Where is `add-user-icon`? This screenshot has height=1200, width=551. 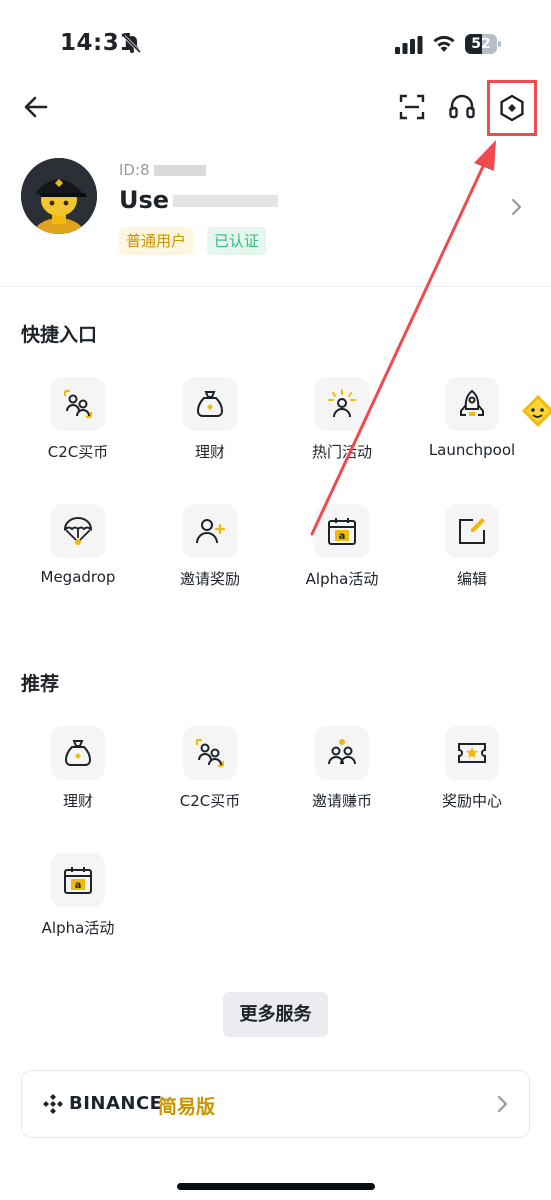
add-user-icon is located at coordinates (211, 531).